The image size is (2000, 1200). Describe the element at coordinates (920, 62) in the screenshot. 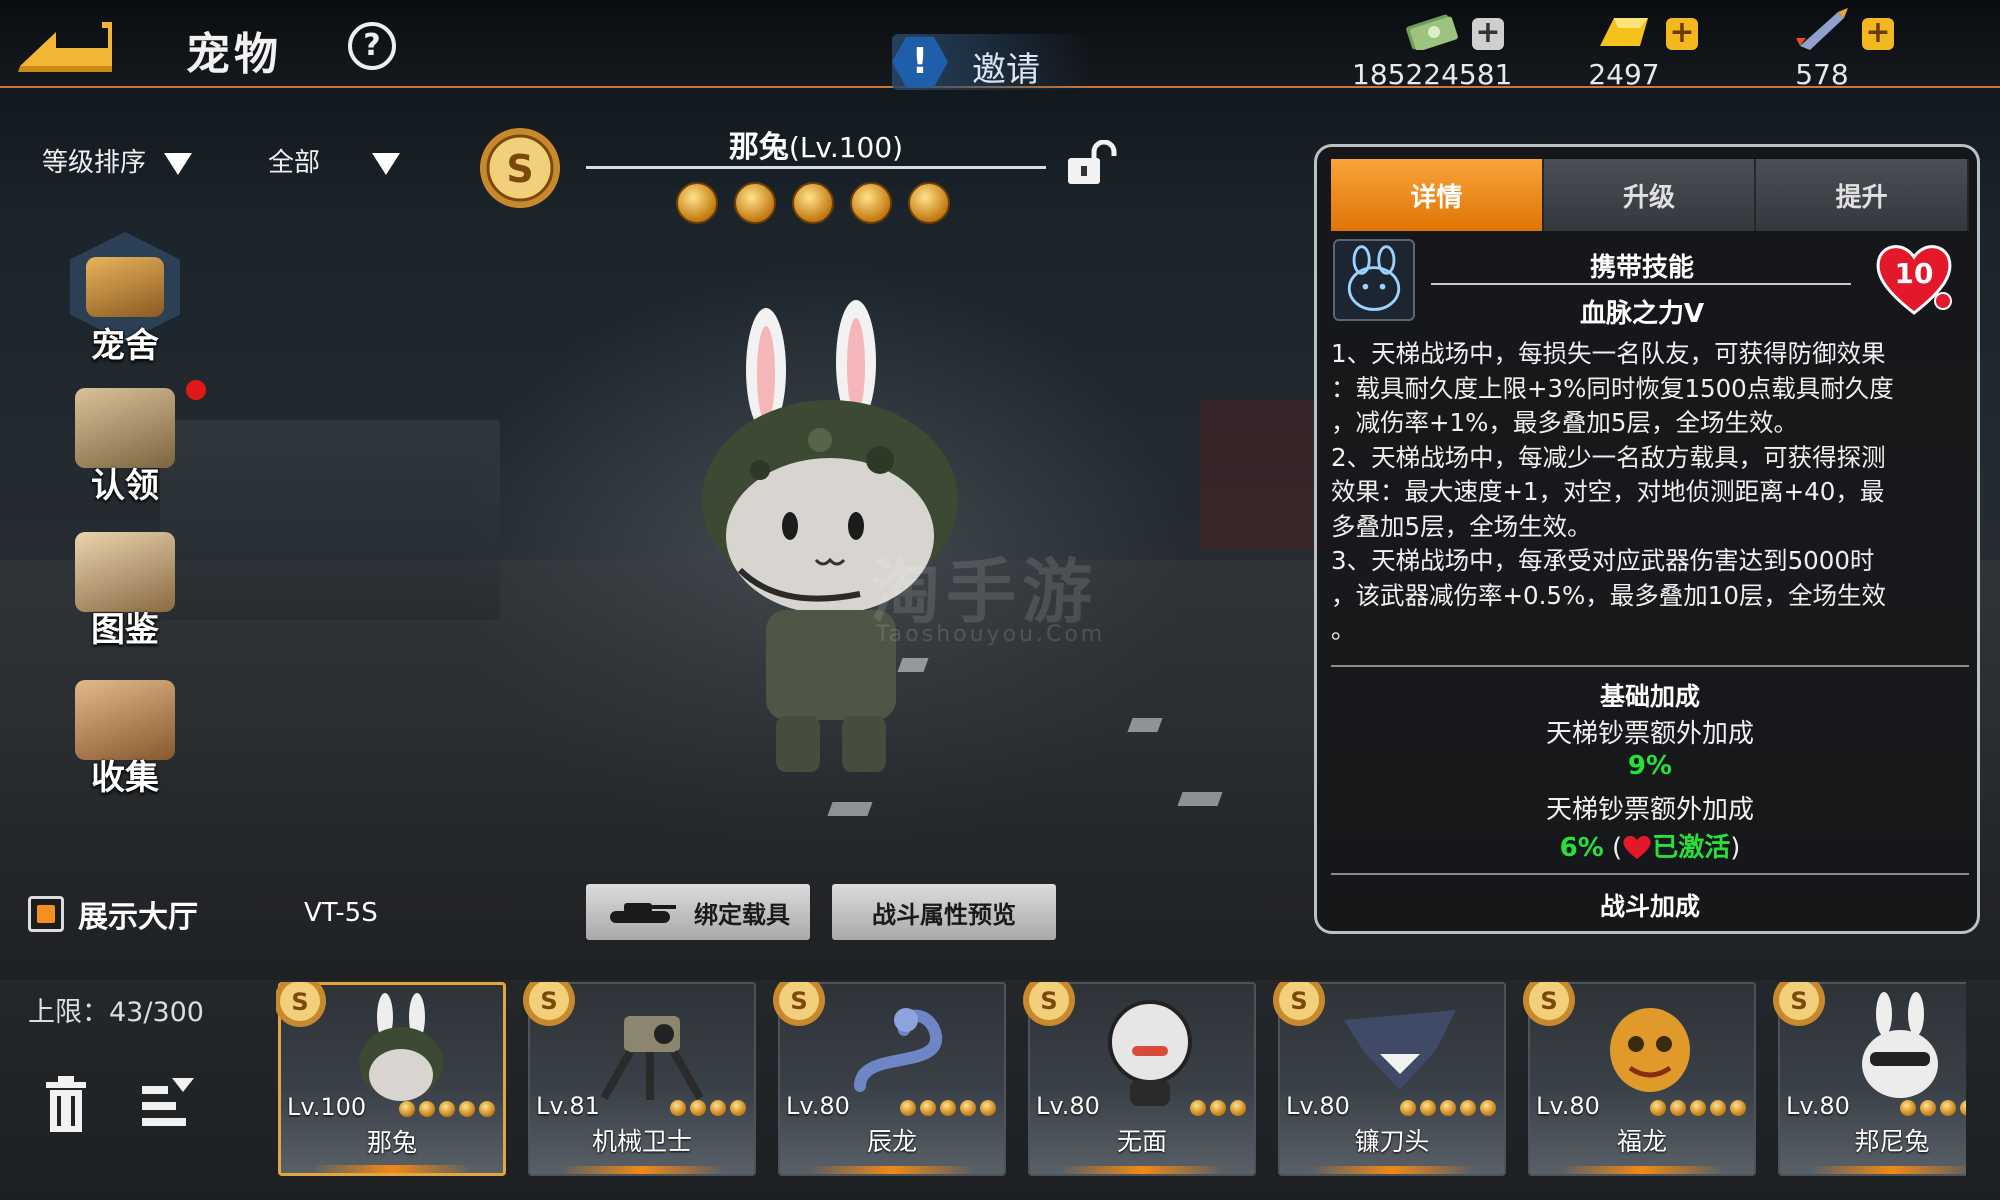

I see `exclamation-icon: !` at that location.